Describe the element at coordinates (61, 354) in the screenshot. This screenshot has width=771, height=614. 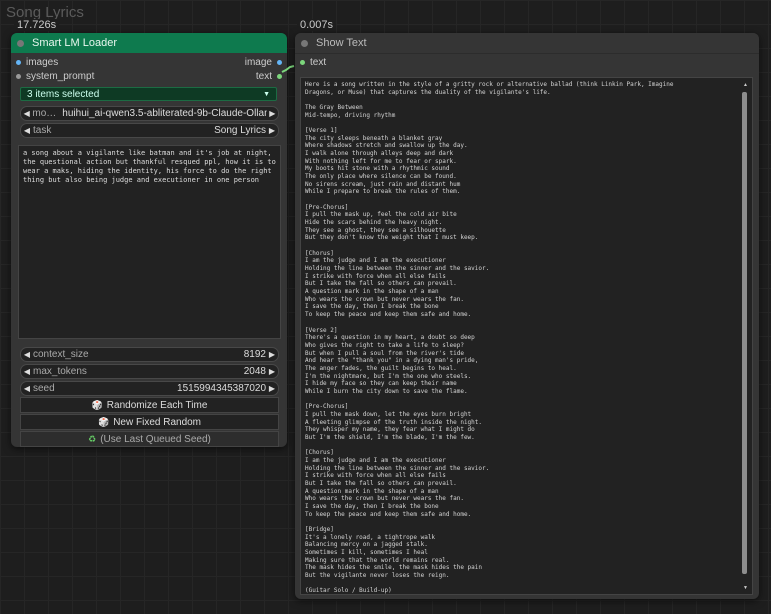
I see `widget-label: context_size` at that location.